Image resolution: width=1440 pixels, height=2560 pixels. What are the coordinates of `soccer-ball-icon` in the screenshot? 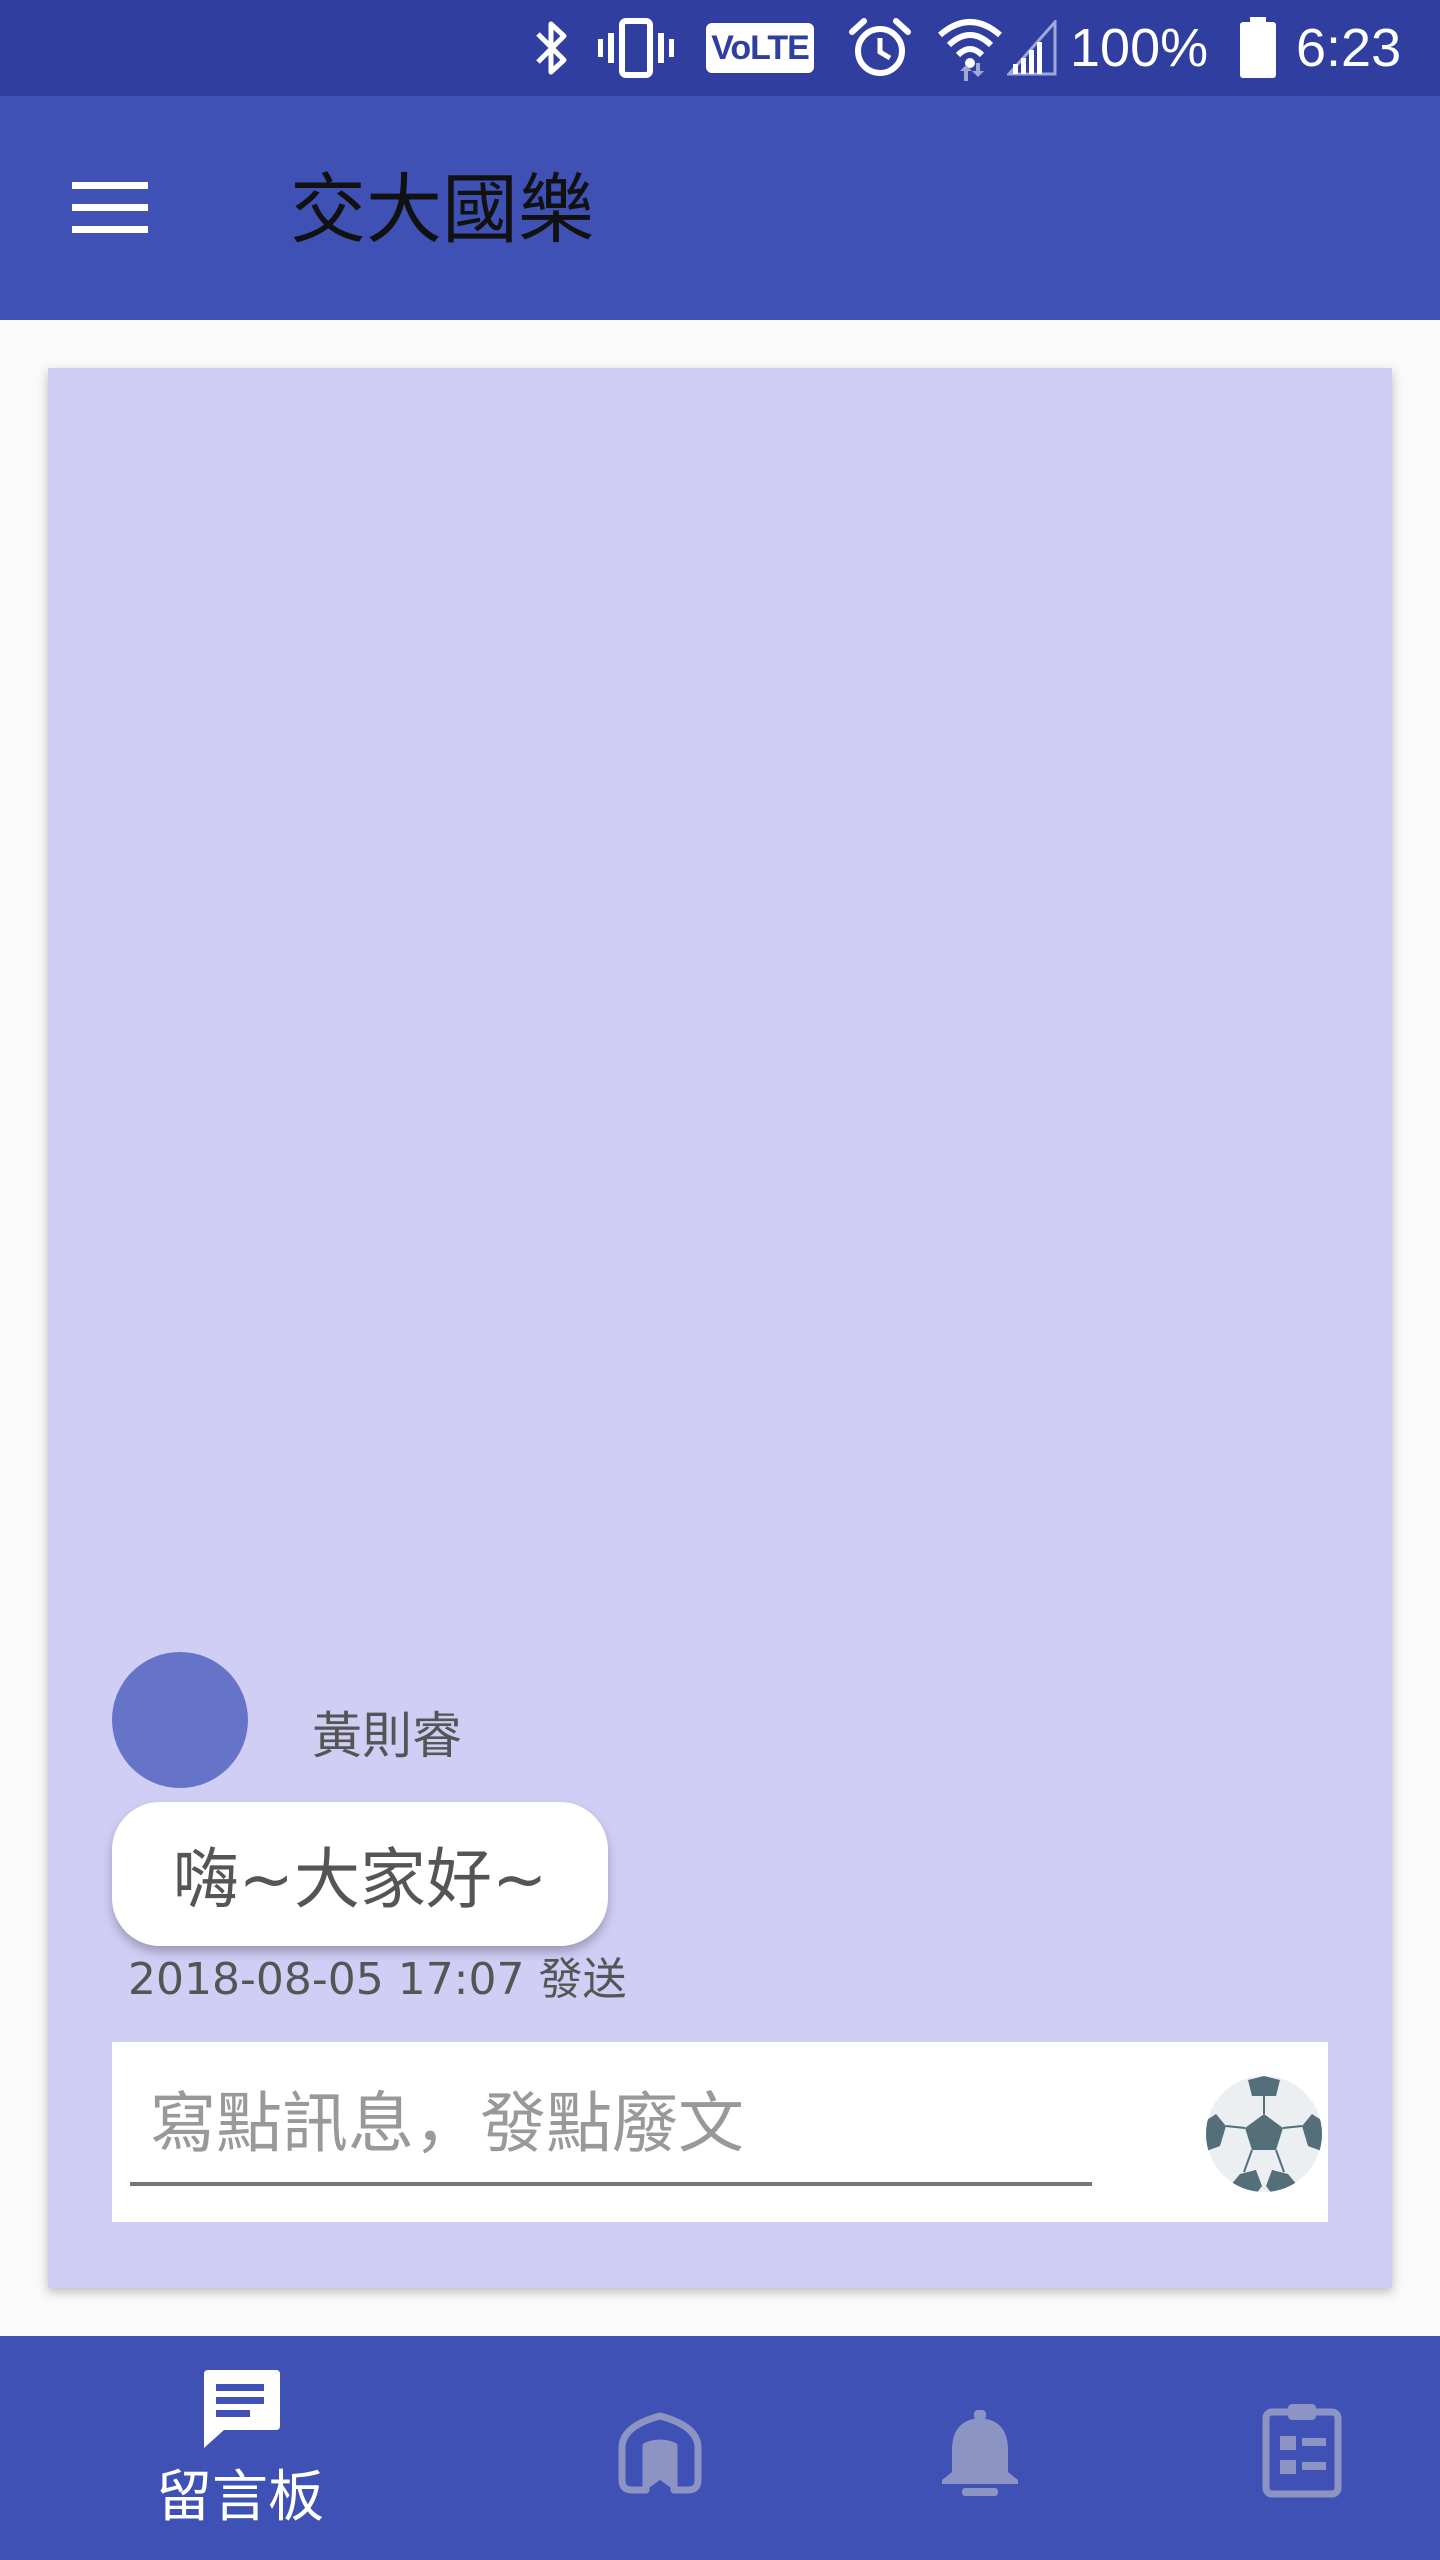 It's located at (1264, 2134).